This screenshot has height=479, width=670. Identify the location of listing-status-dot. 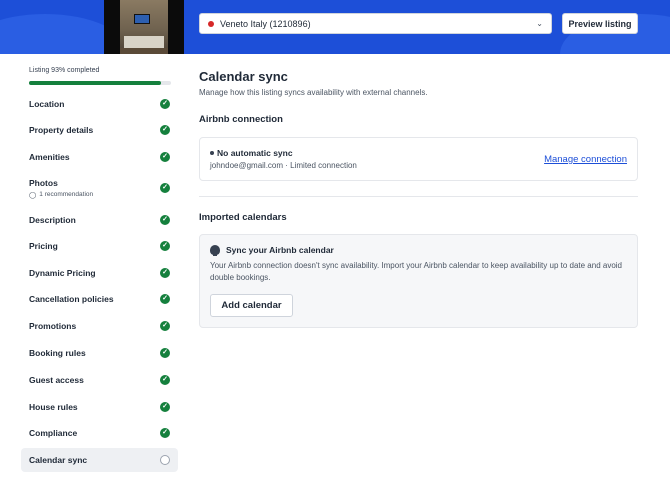
(211, 23).